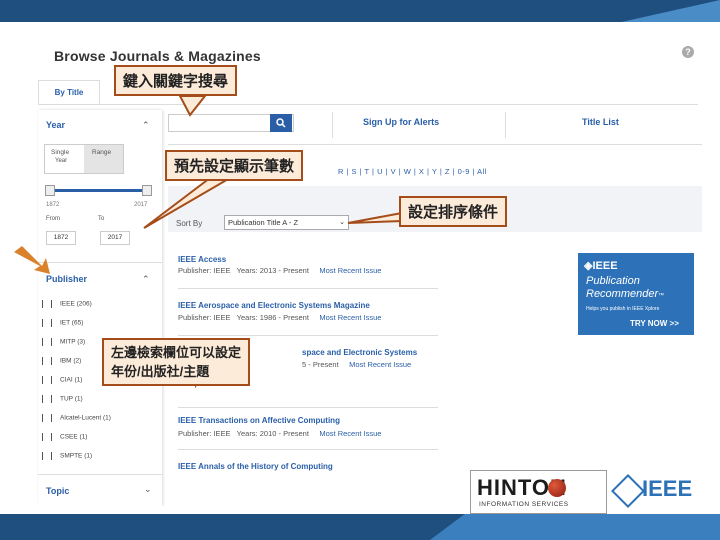 This screenshot has width=720, height=540. What do you see at coordinates (557, 488) in the screenshot?
I see `globe-icon` at bounding box center [557, 488].